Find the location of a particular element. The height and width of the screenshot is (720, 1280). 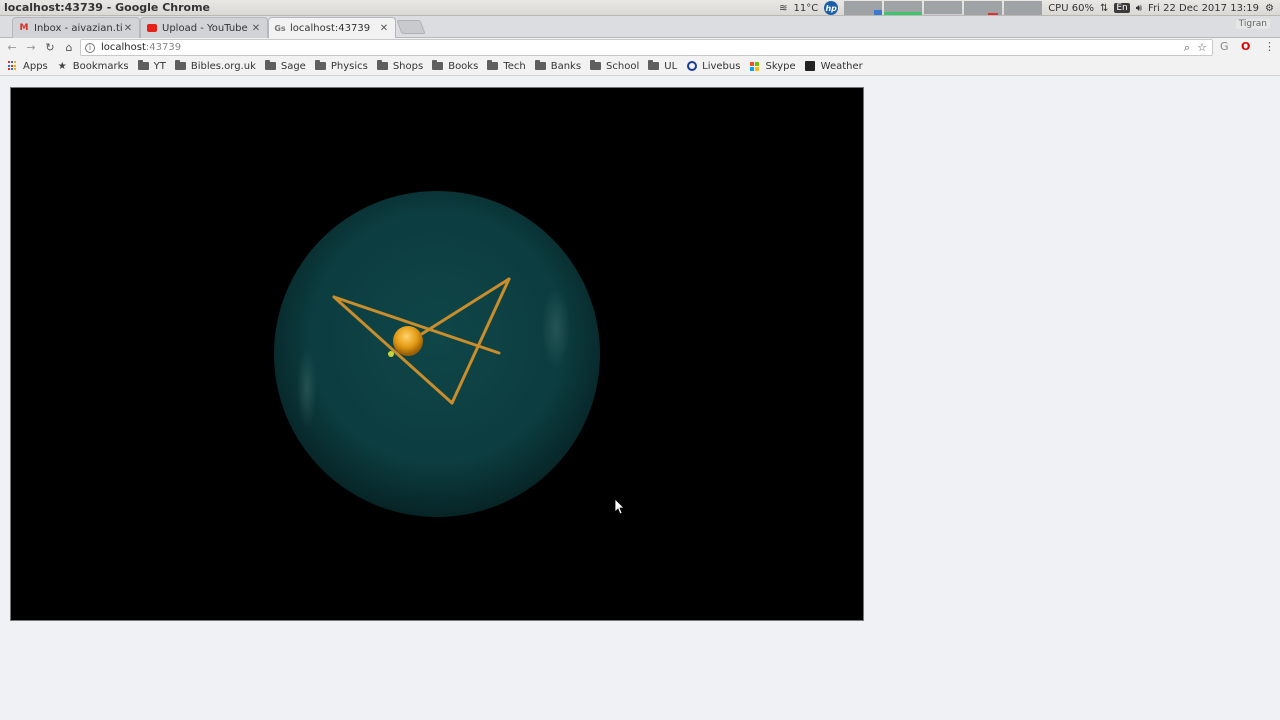

address-bar: i localhost:43739 ⌕ ☆ is located at coordinates (646, 47).